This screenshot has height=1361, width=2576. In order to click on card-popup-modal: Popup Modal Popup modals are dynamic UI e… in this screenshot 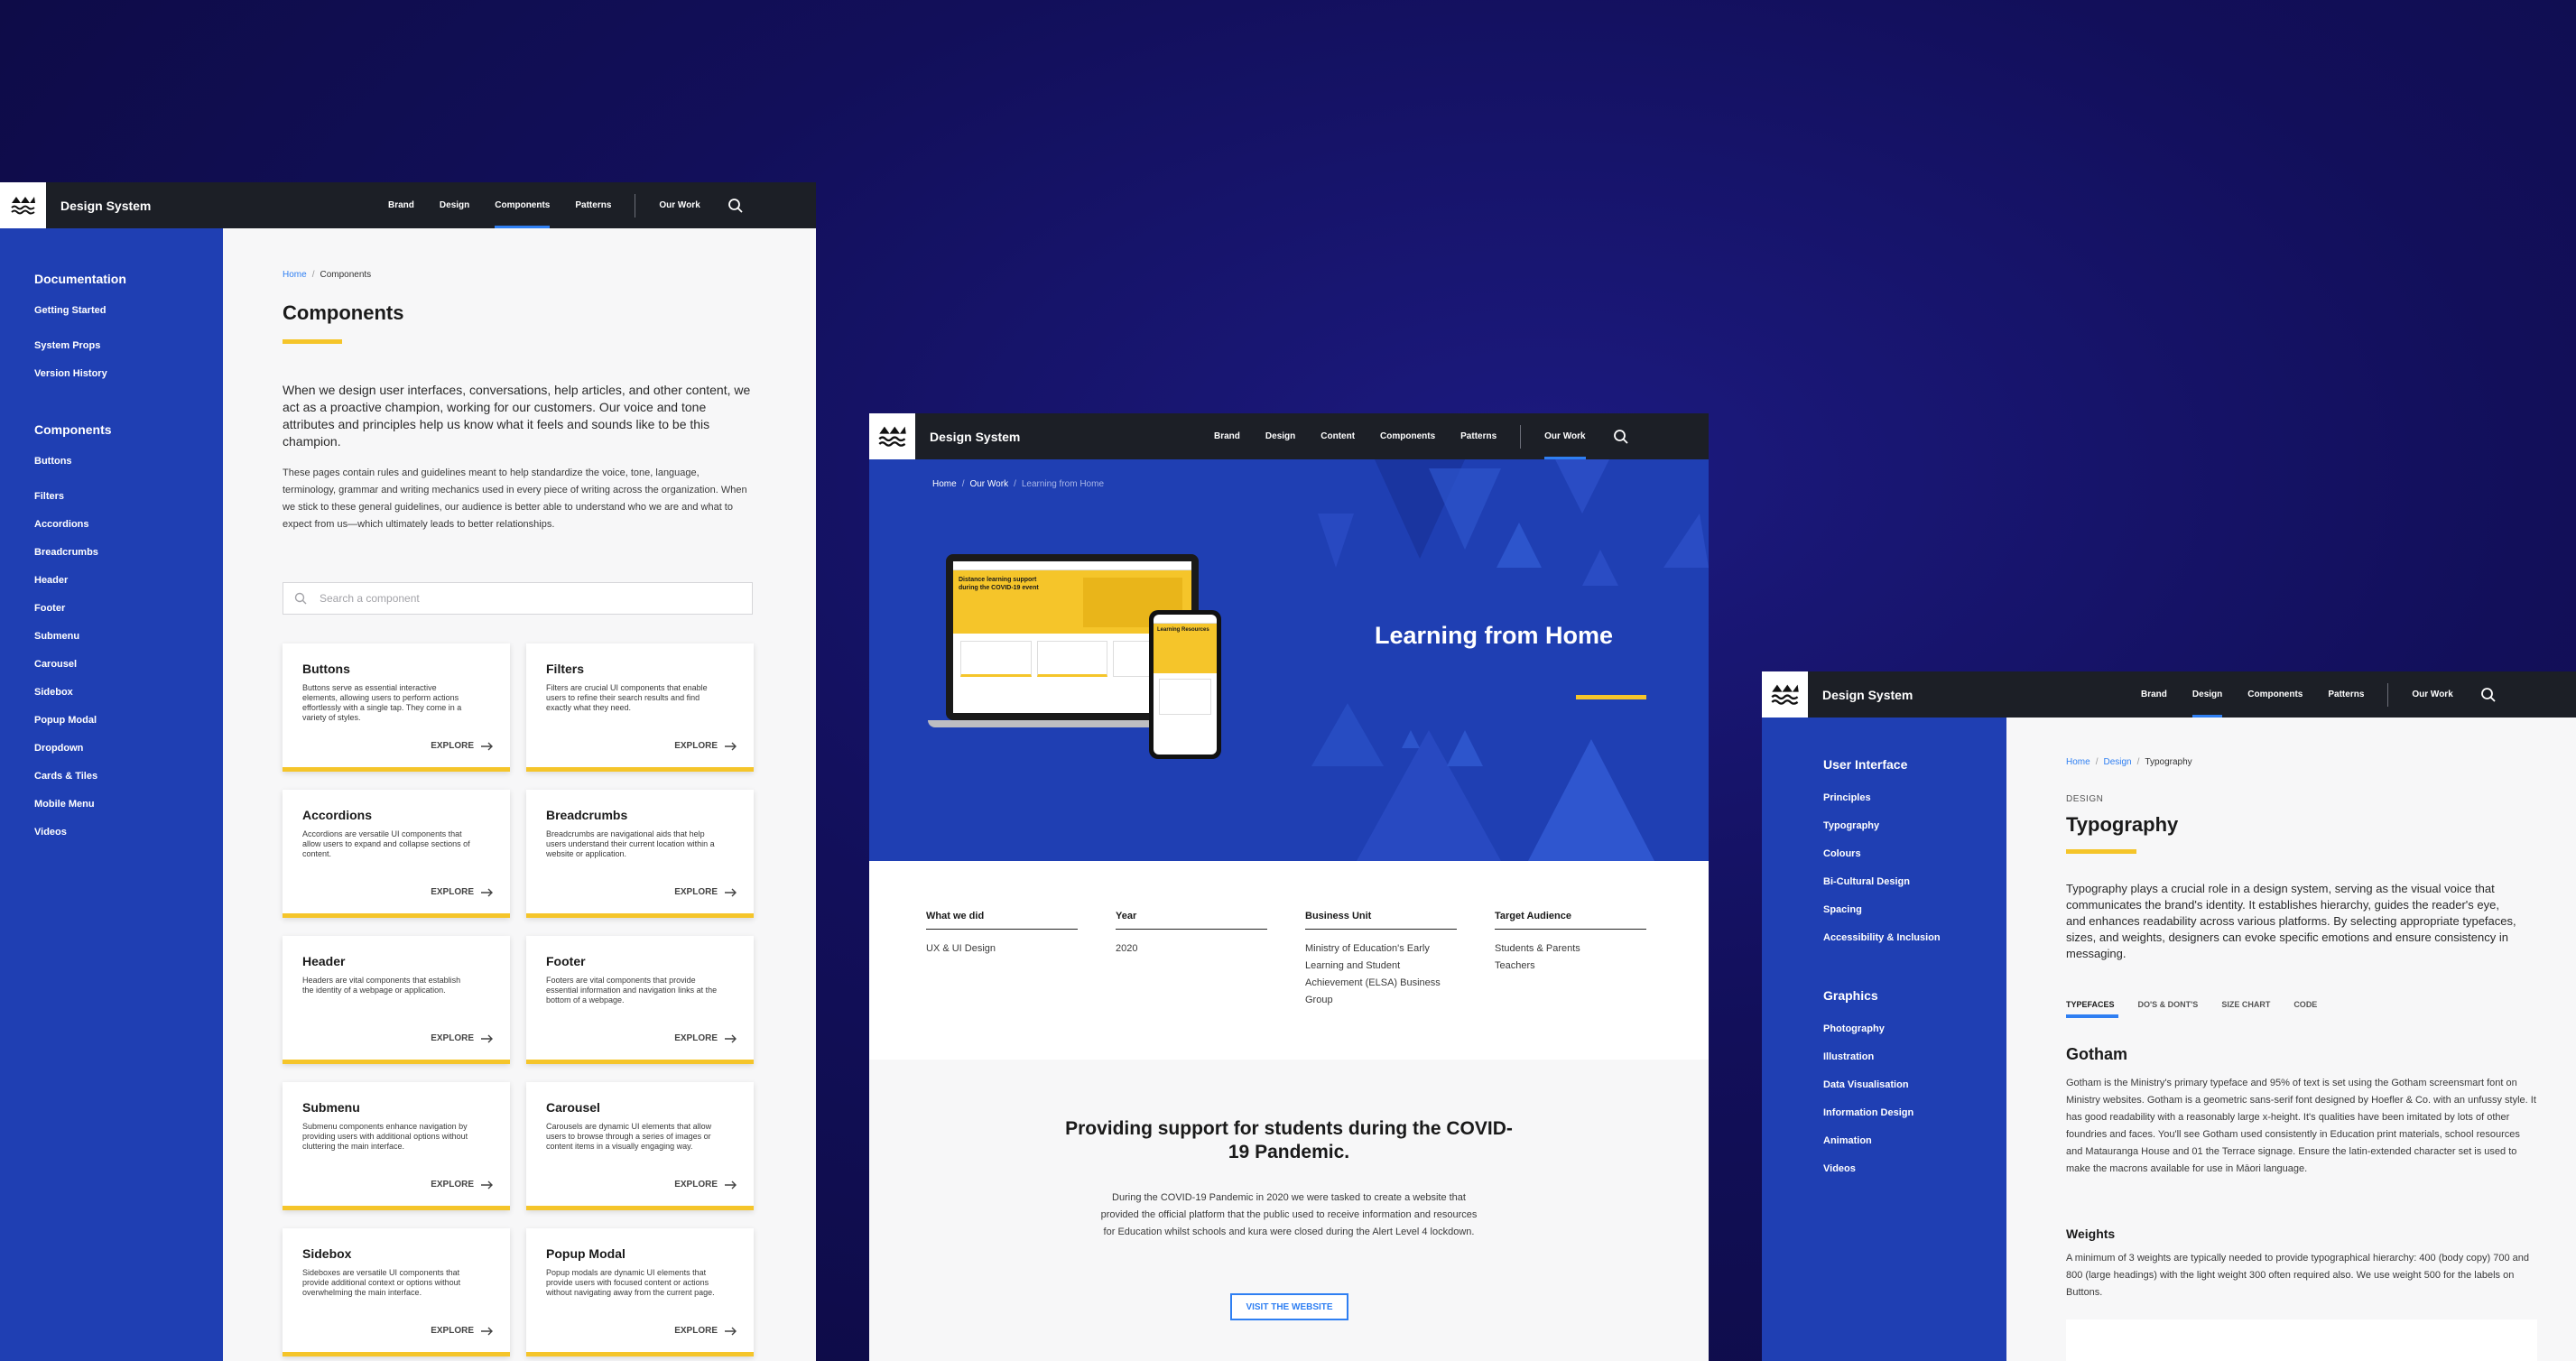, I will do `click(640, 1292)`.